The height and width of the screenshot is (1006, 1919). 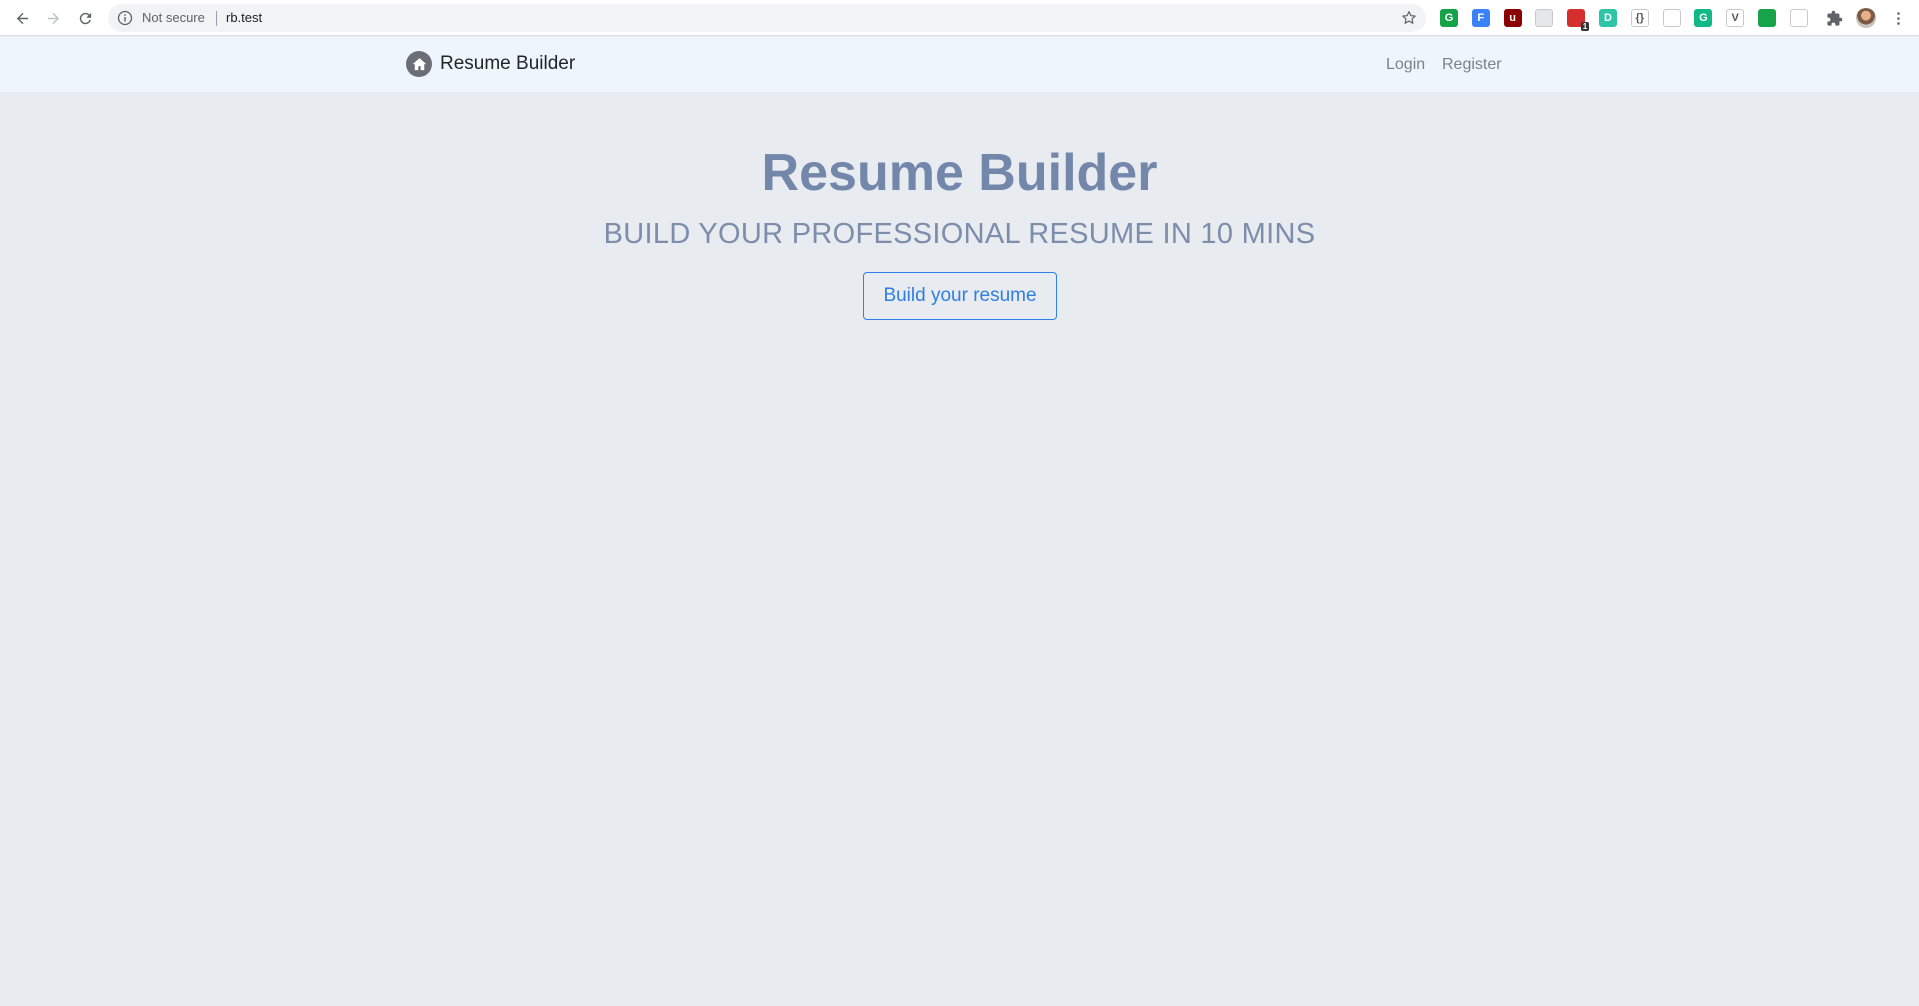 I want to click on back-button, so click(x=22, y=18).